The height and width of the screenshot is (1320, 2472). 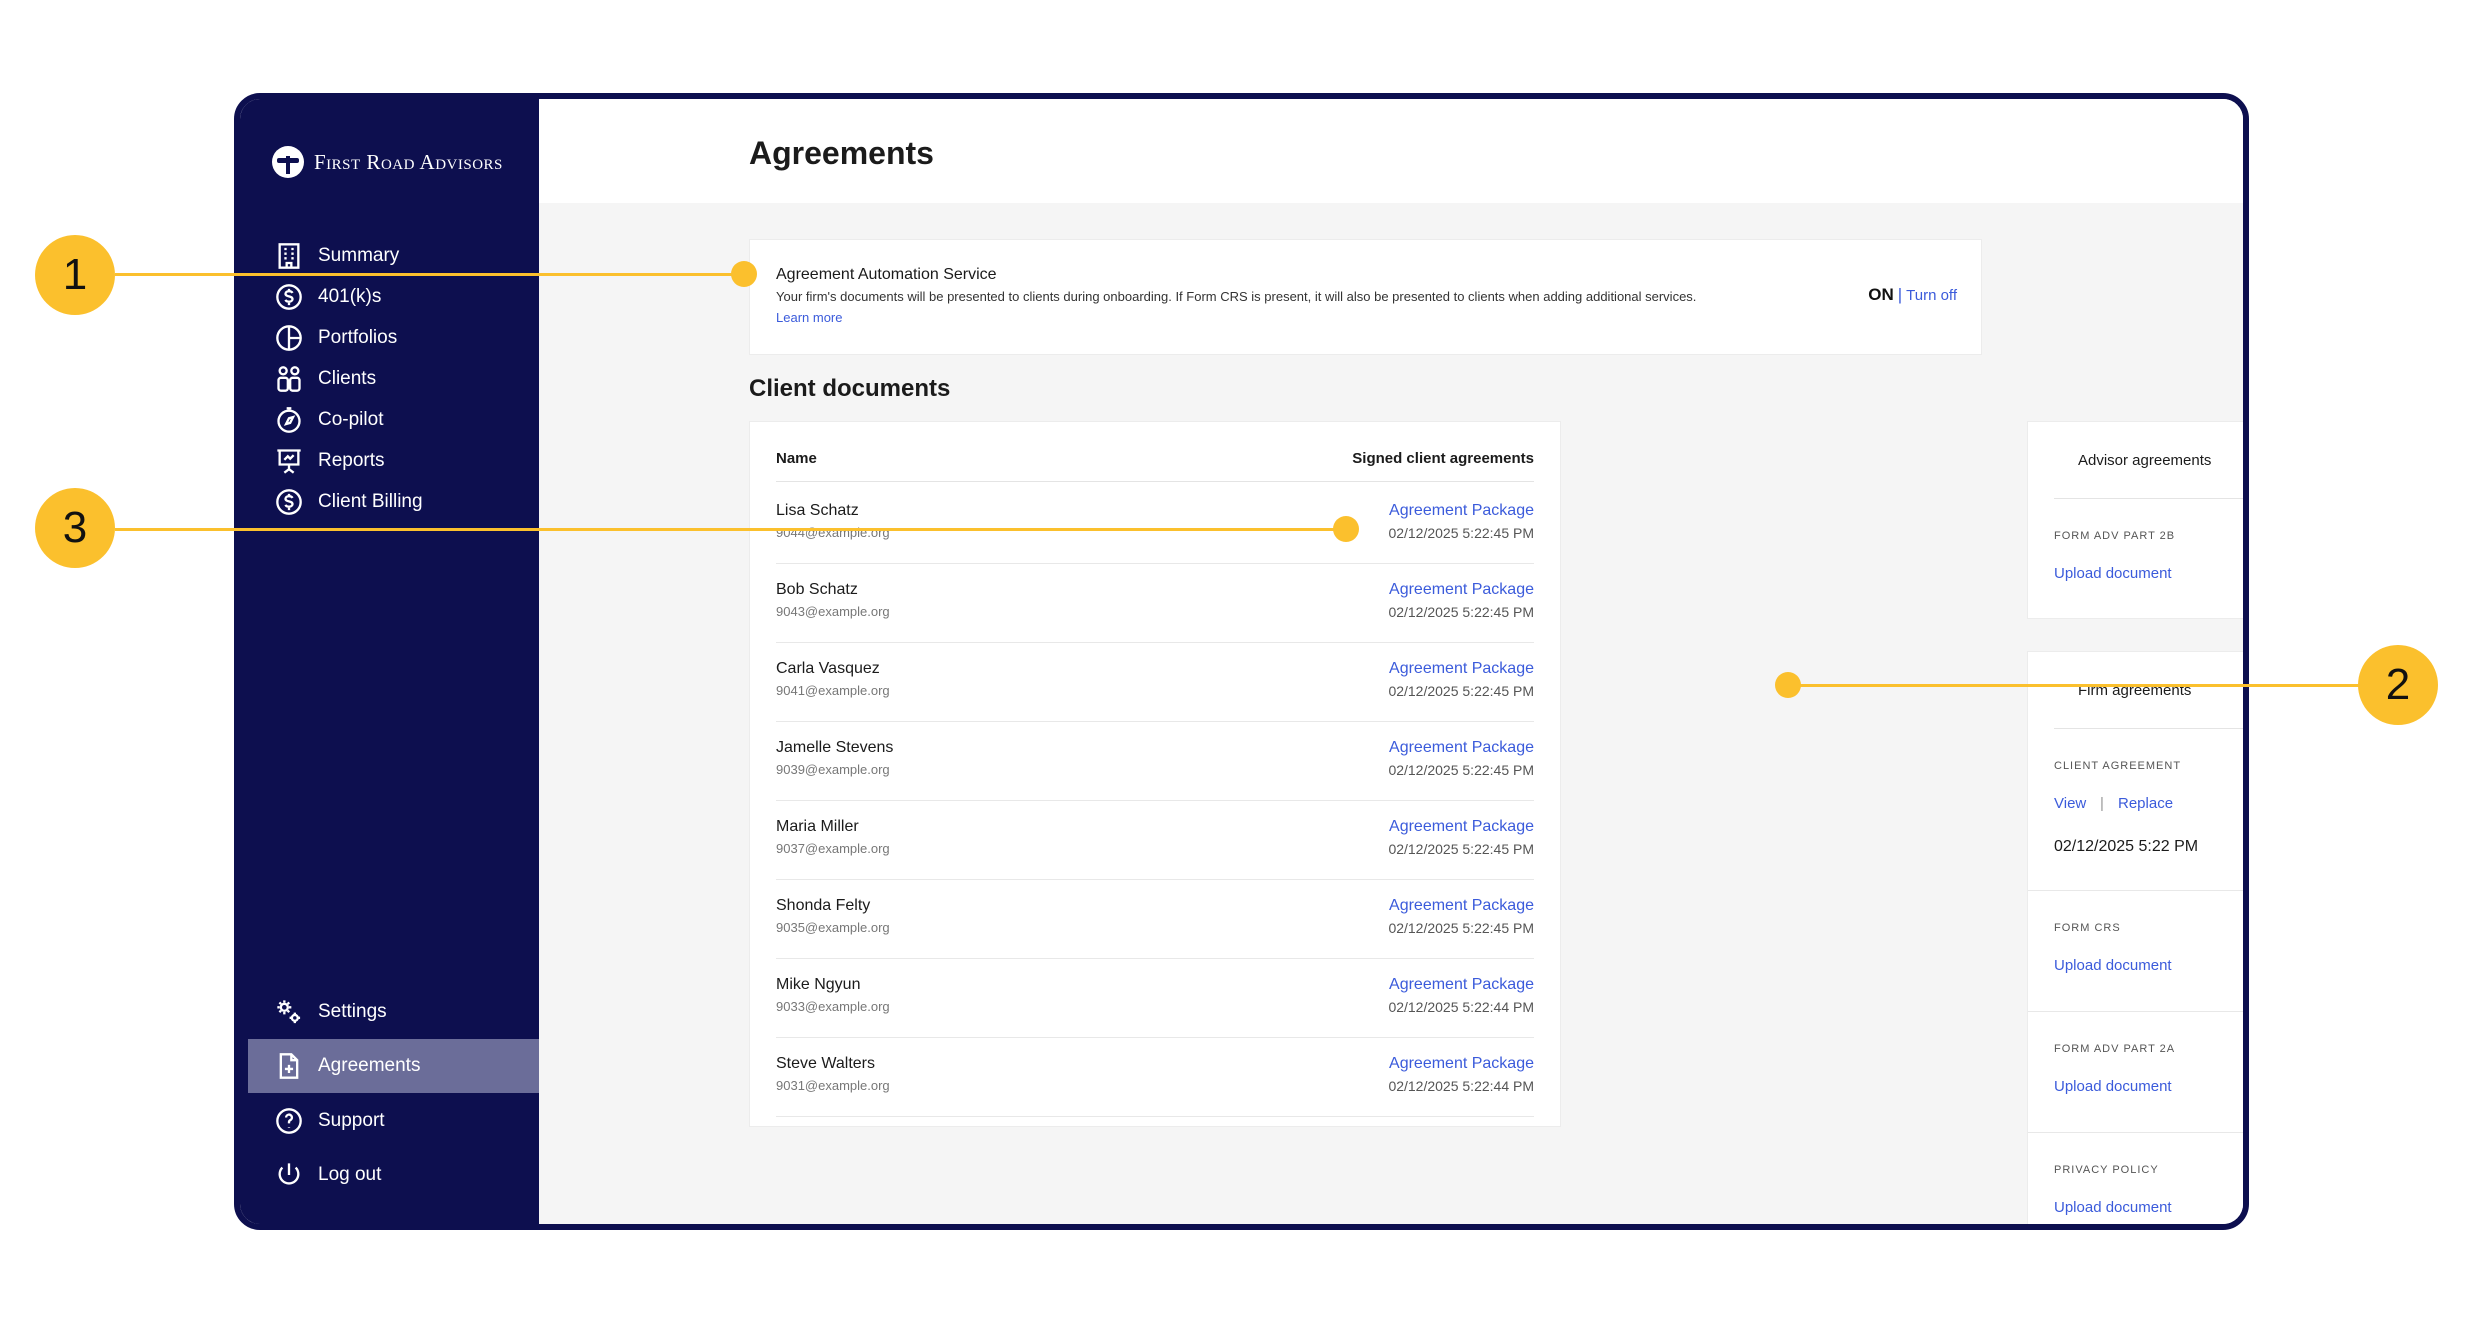 I want to click on compass-icon, so click(x=289, y=420).